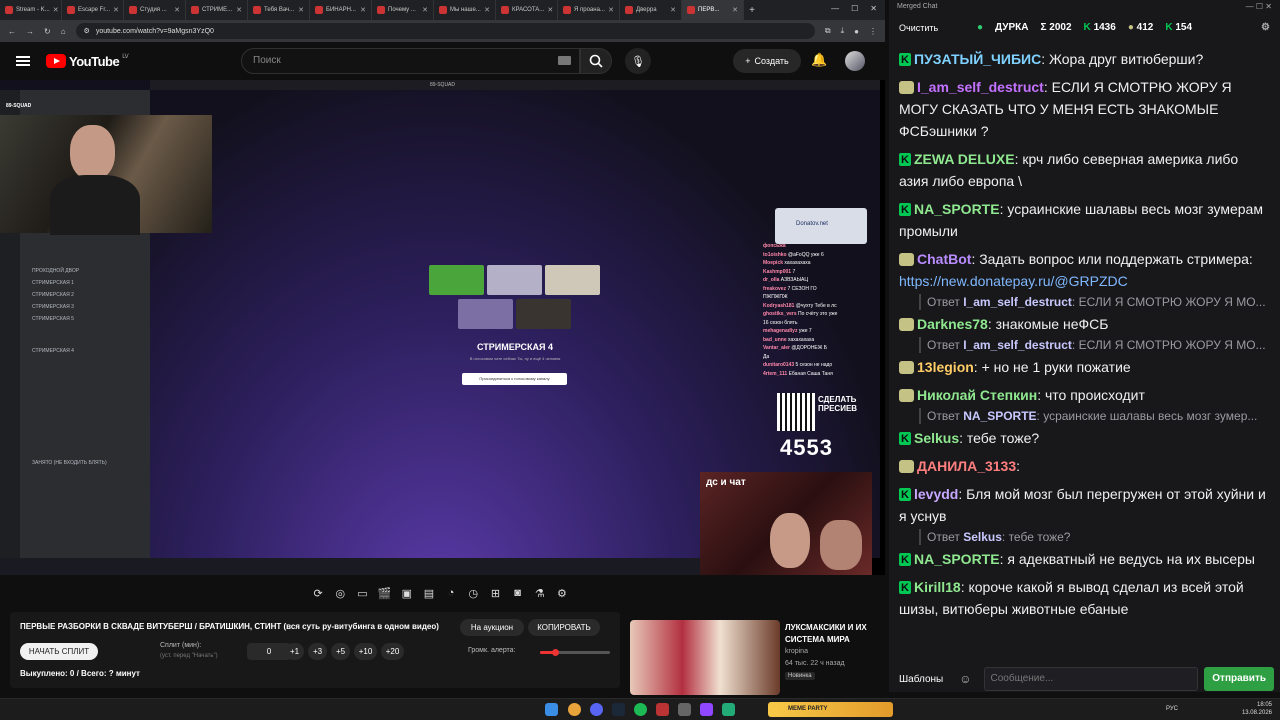 Image resolution: width=1280 pixels, height=720 pixels. I want to click on add-3-button: +3, so click(317, 651).